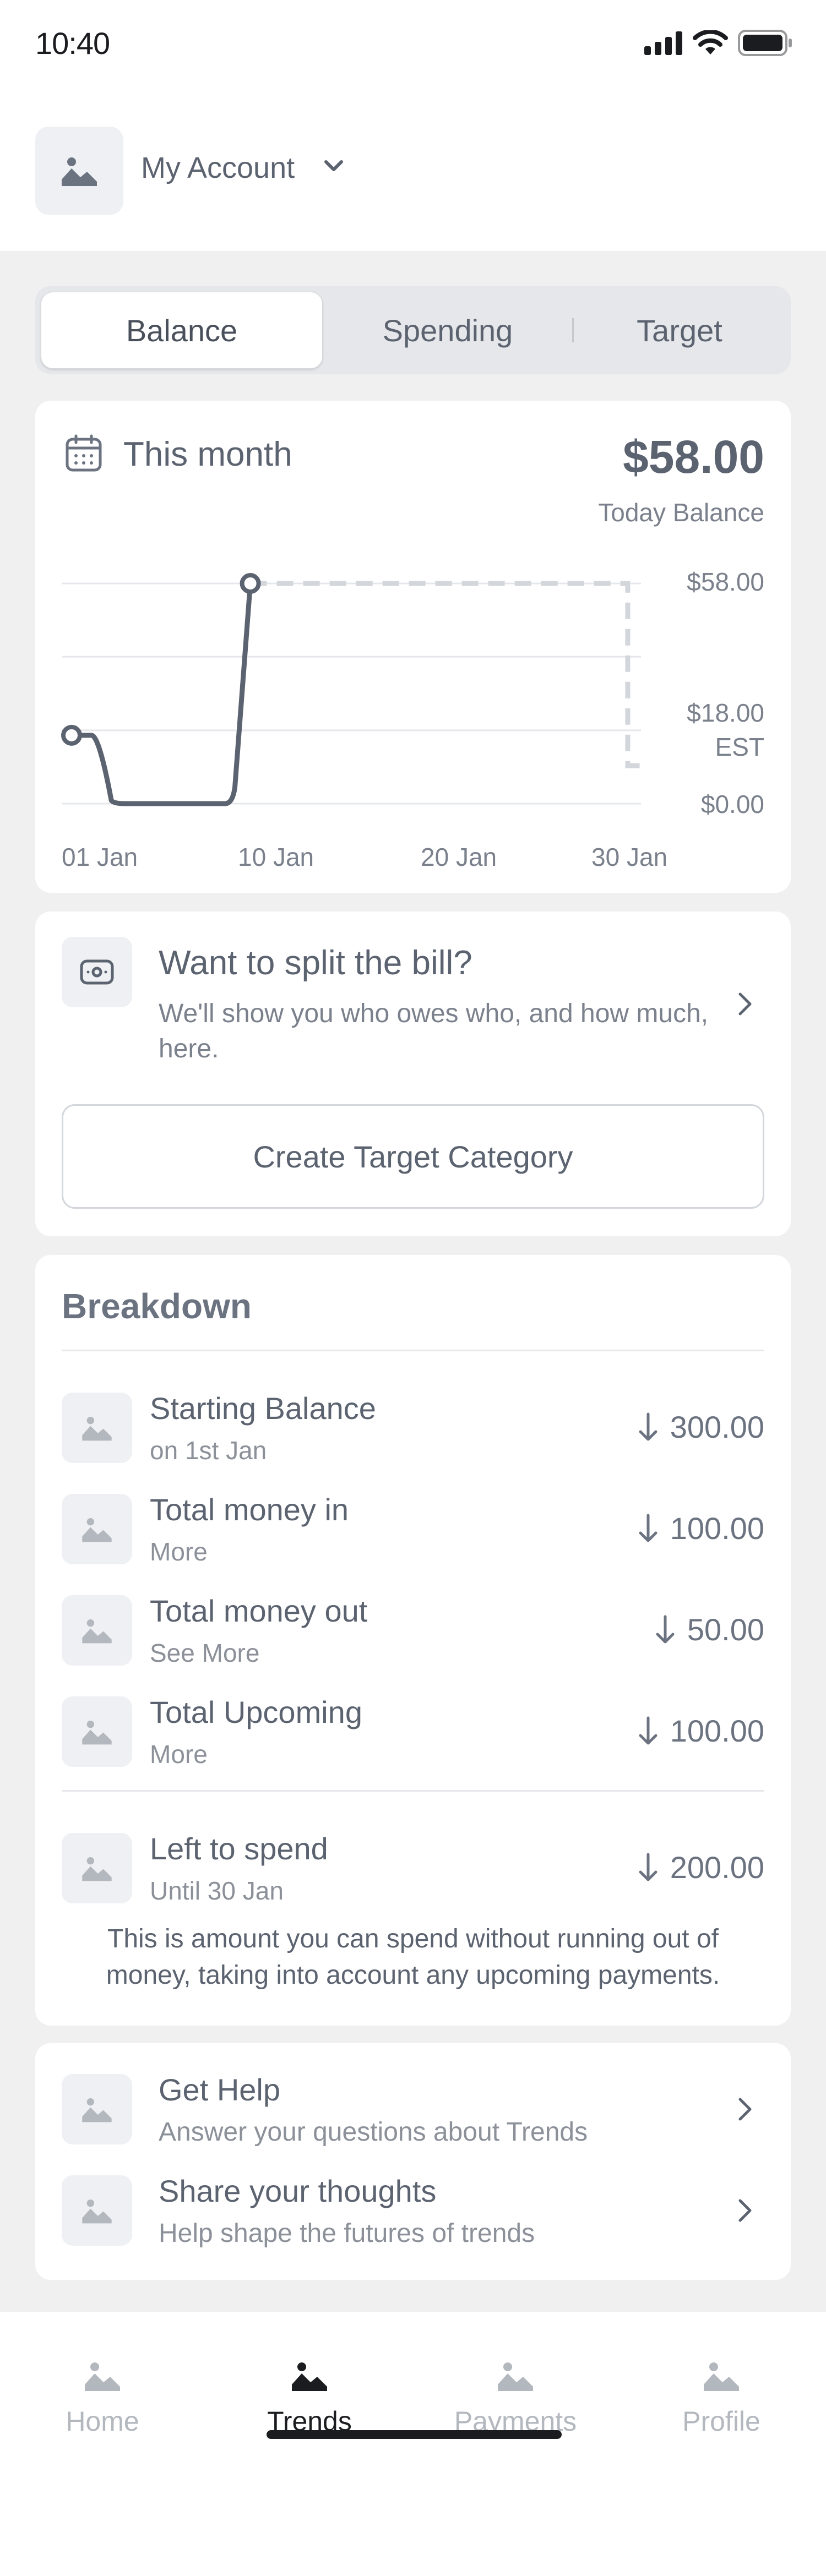 This screenshot has height=2576, width=826. Describe the element at coordinates (413, 169) in the screenshot. I see `account-header: My Account` at that location.